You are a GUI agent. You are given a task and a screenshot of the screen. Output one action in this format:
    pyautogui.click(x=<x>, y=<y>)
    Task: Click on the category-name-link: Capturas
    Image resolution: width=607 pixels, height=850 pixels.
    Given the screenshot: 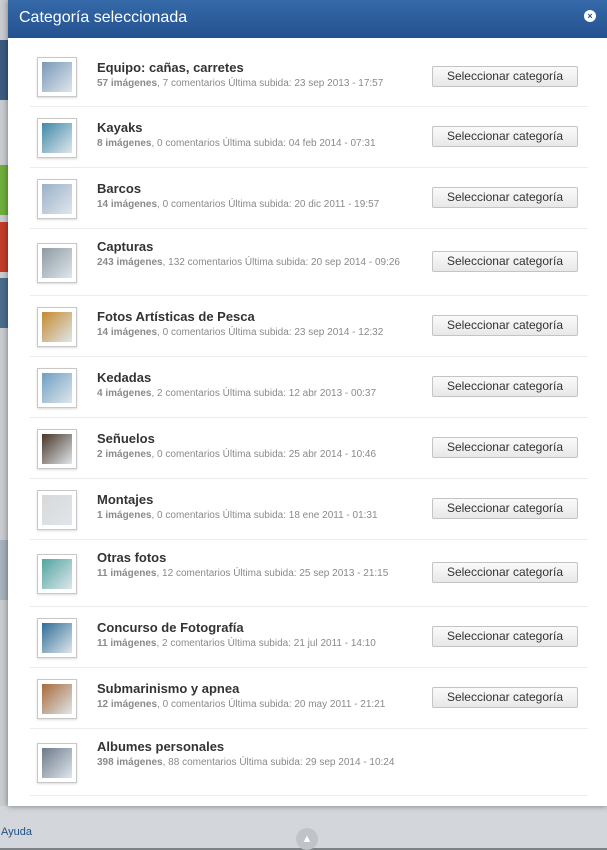 What is the action you would take?
    pyautogui.click(x=252, y=247)
    